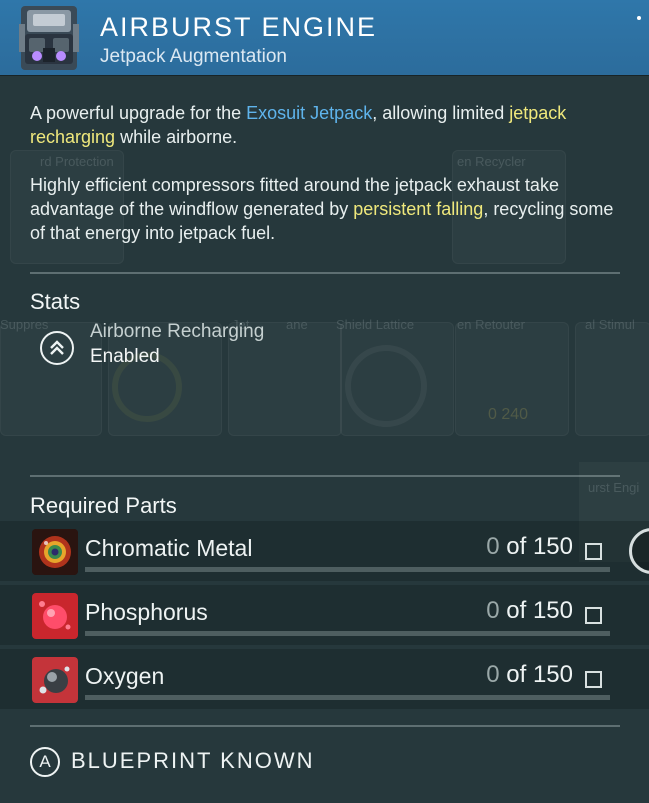 The width and height of the screenshot is (649, 803). I want to click on stats-heading: Stats, so click(55, 301).